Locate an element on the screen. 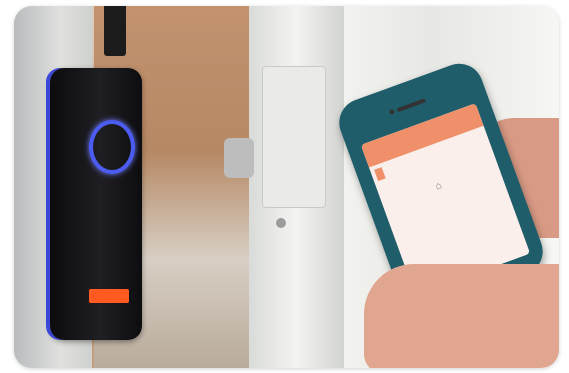 The width and height of the screenshot is (569, 373). camera-icon is located at coordinates (392, 111).